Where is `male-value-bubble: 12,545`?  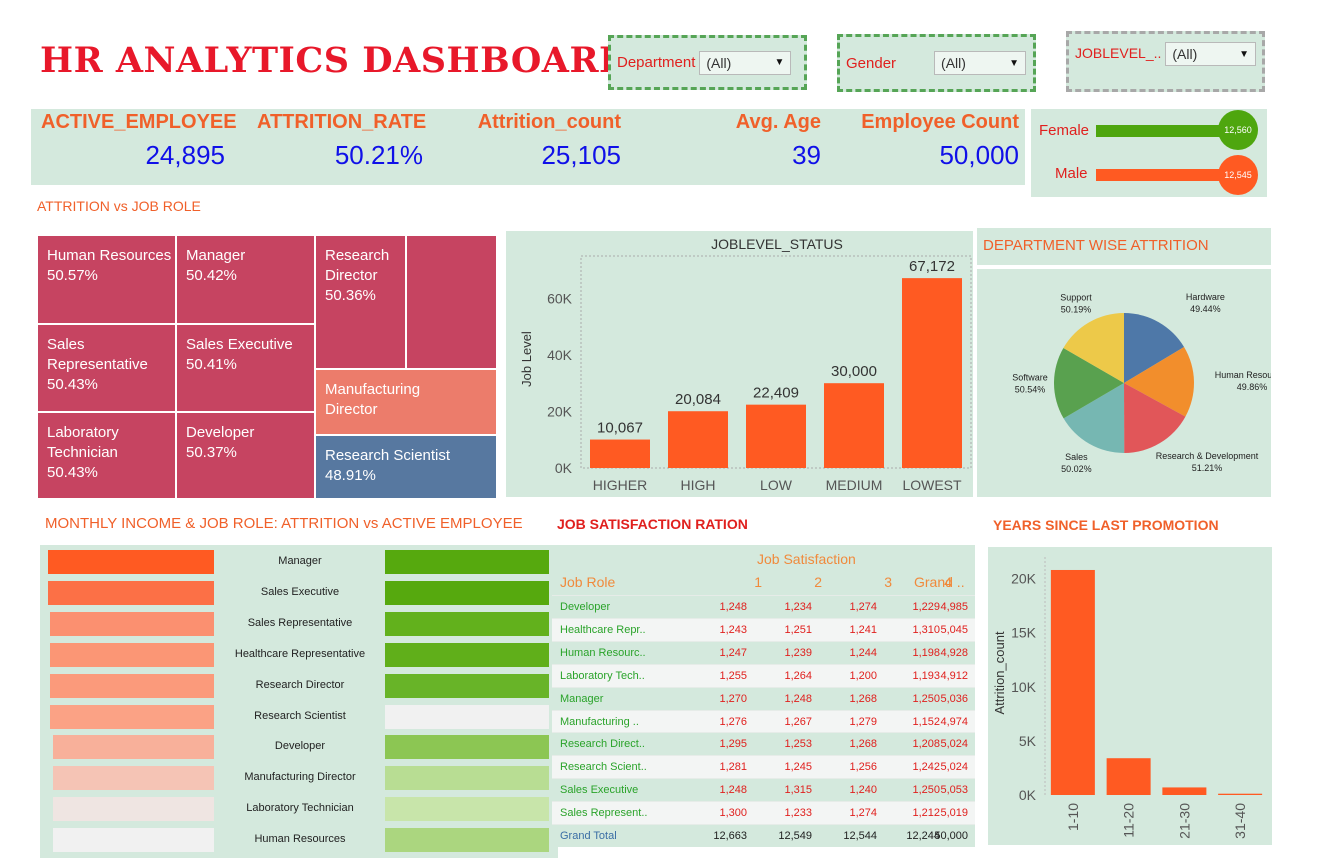 male-value-bubble: 12,545 is located at coordinates (1238, 175).